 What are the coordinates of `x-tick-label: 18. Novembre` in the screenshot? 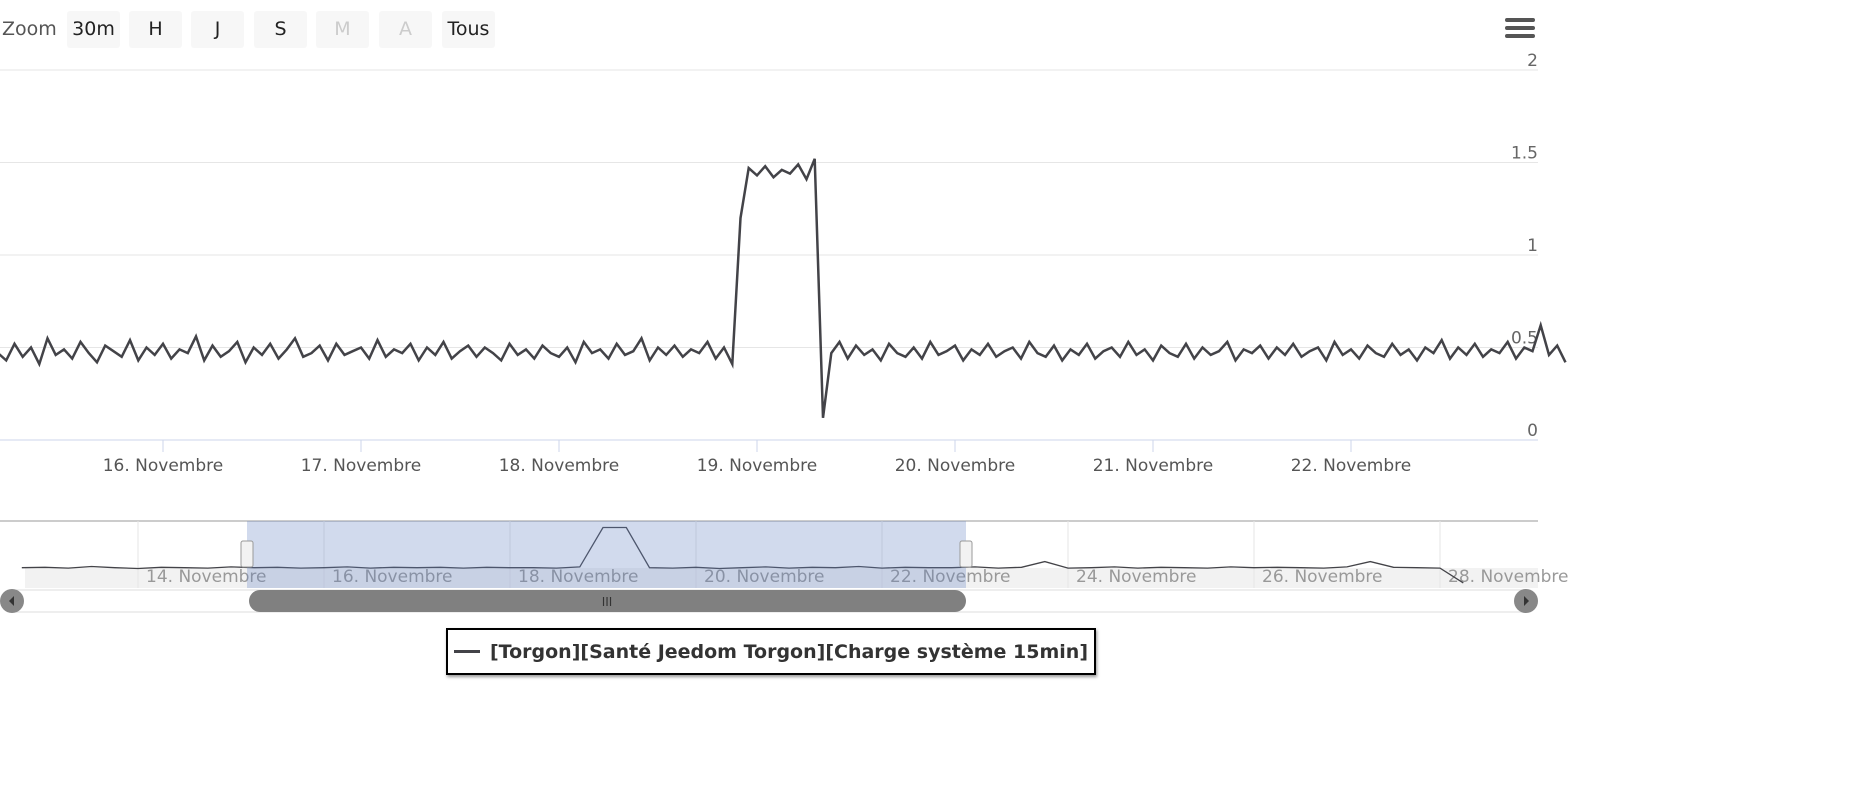 It's located at (559, 466).